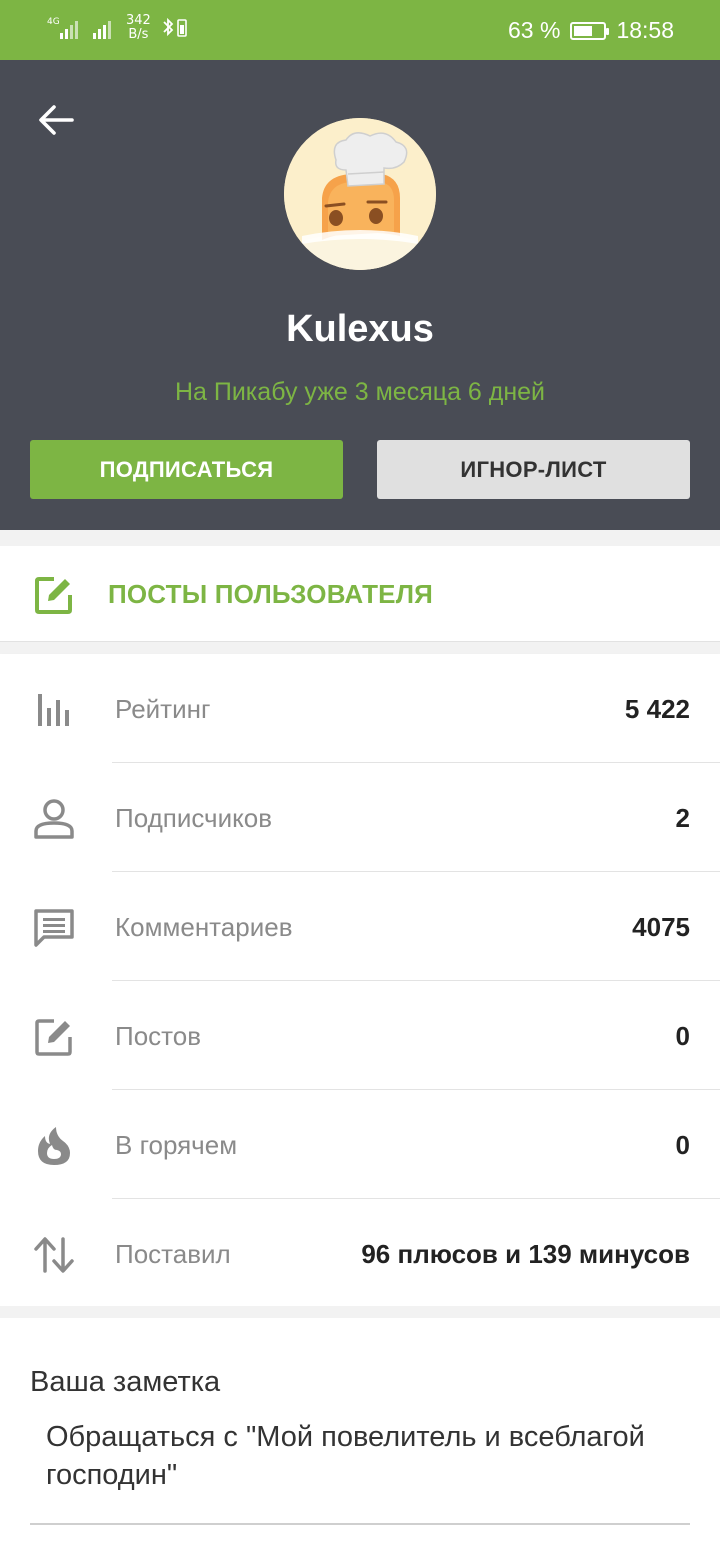 This screenshot has height=1560, width=720. I want to click on avatar-chef-illustration, so click(360, 194).